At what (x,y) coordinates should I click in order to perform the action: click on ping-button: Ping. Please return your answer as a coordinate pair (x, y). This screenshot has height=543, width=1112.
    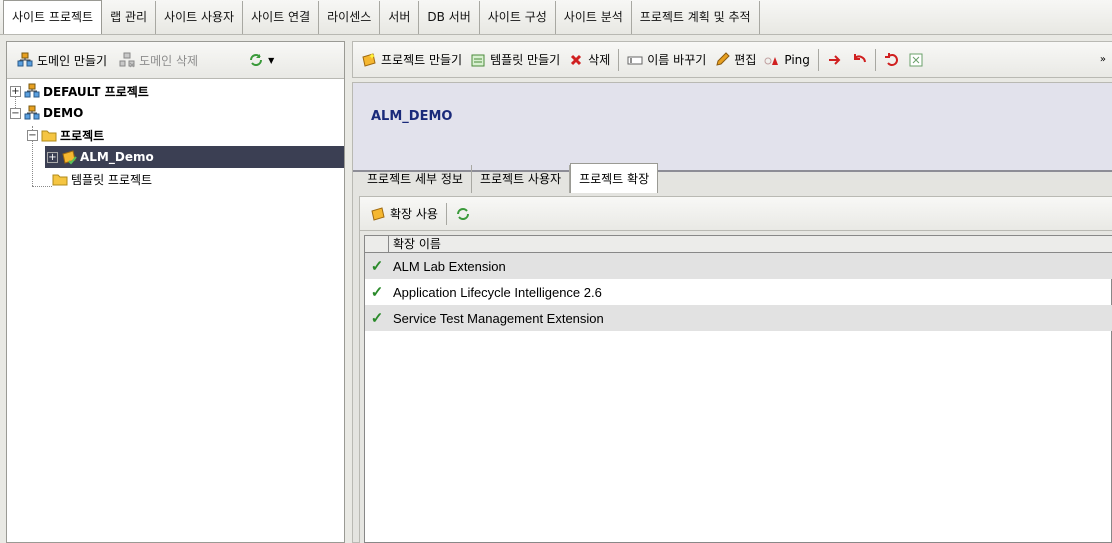
    Looking at the image, I should click on (787, 60).